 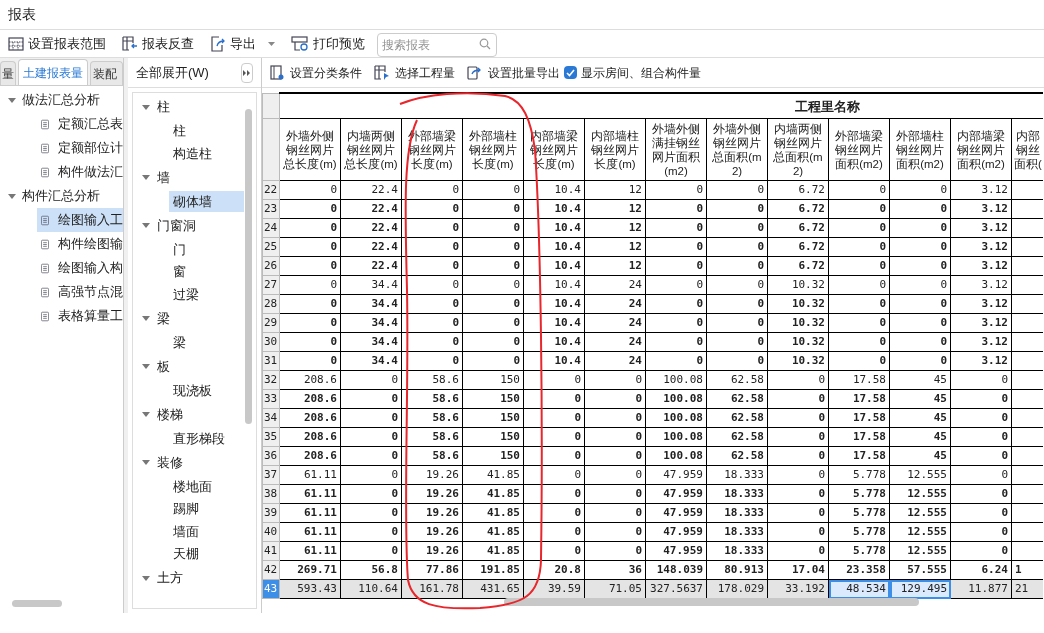 I want to click on component-item: 过梁, so click(x=206, y=294).